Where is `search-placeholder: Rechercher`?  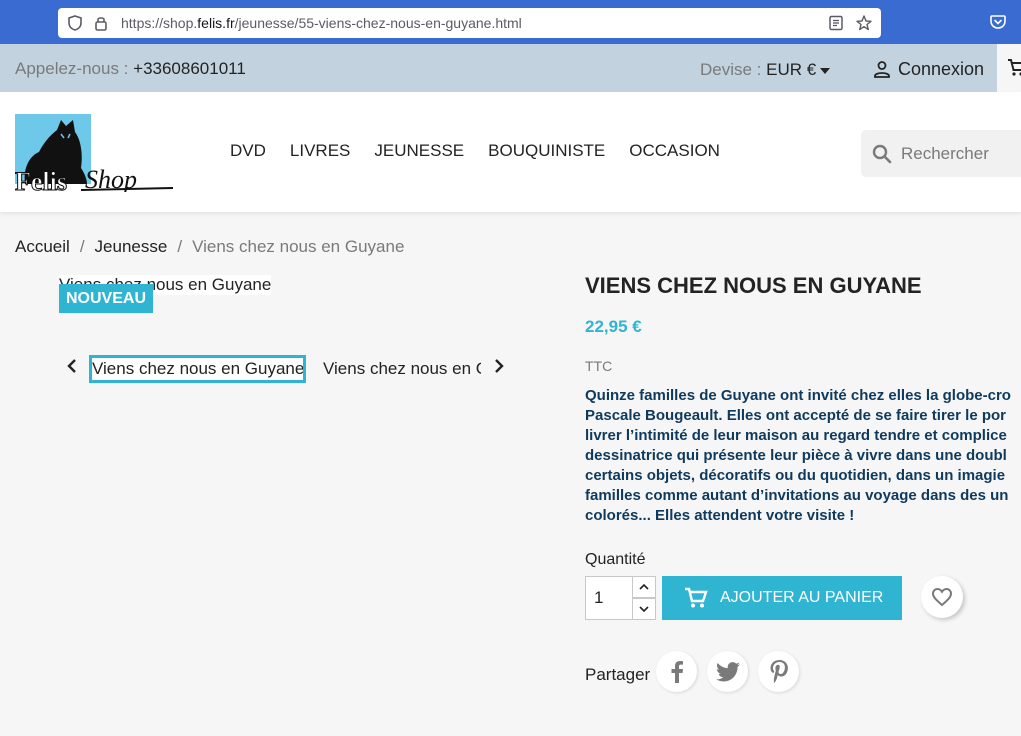
search-placeholder: Rechercher is located at coordinates (945, 153).